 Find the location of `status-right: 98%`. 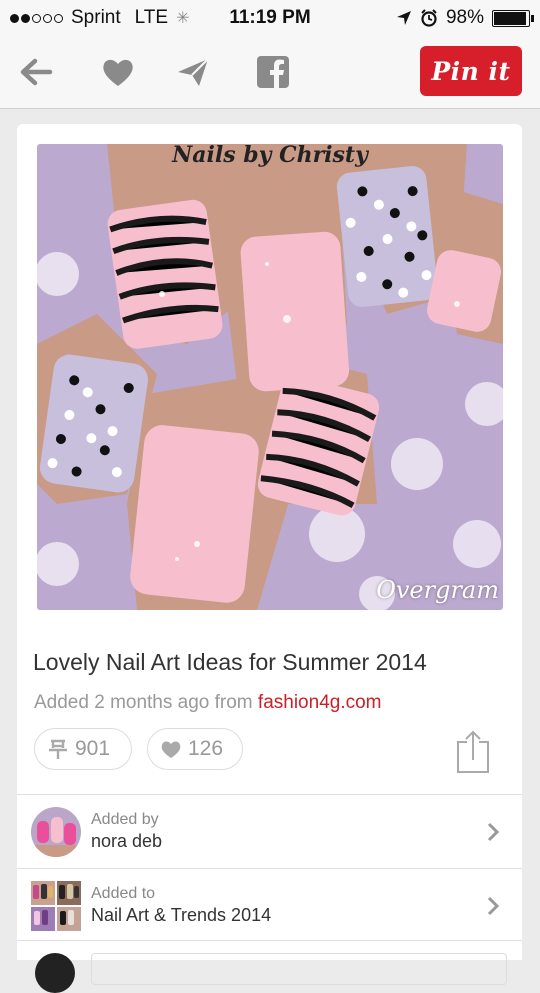

status-right: 98% is located at coordinates (465, 18).